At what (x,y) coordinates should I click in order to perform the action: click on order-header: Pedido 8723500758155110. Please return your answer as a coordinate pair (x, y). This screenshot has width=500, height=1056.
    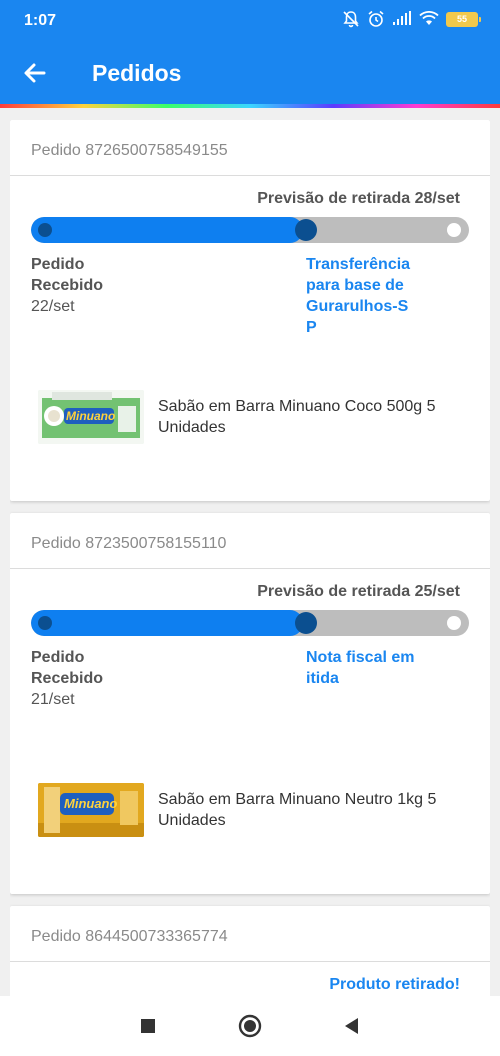
    Looking at the image, I should click on (250, 541).